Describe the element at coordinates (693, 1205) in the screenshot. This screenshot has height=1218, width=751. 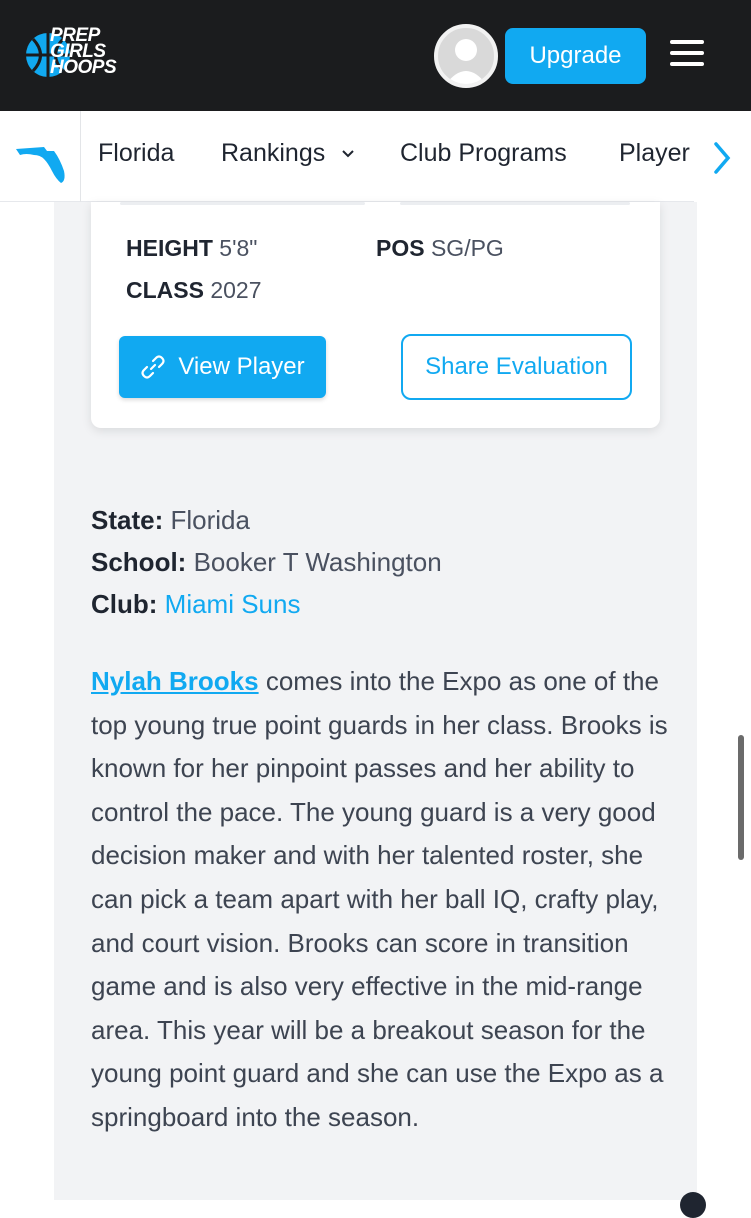
I see `floating-action-icon` at that location.